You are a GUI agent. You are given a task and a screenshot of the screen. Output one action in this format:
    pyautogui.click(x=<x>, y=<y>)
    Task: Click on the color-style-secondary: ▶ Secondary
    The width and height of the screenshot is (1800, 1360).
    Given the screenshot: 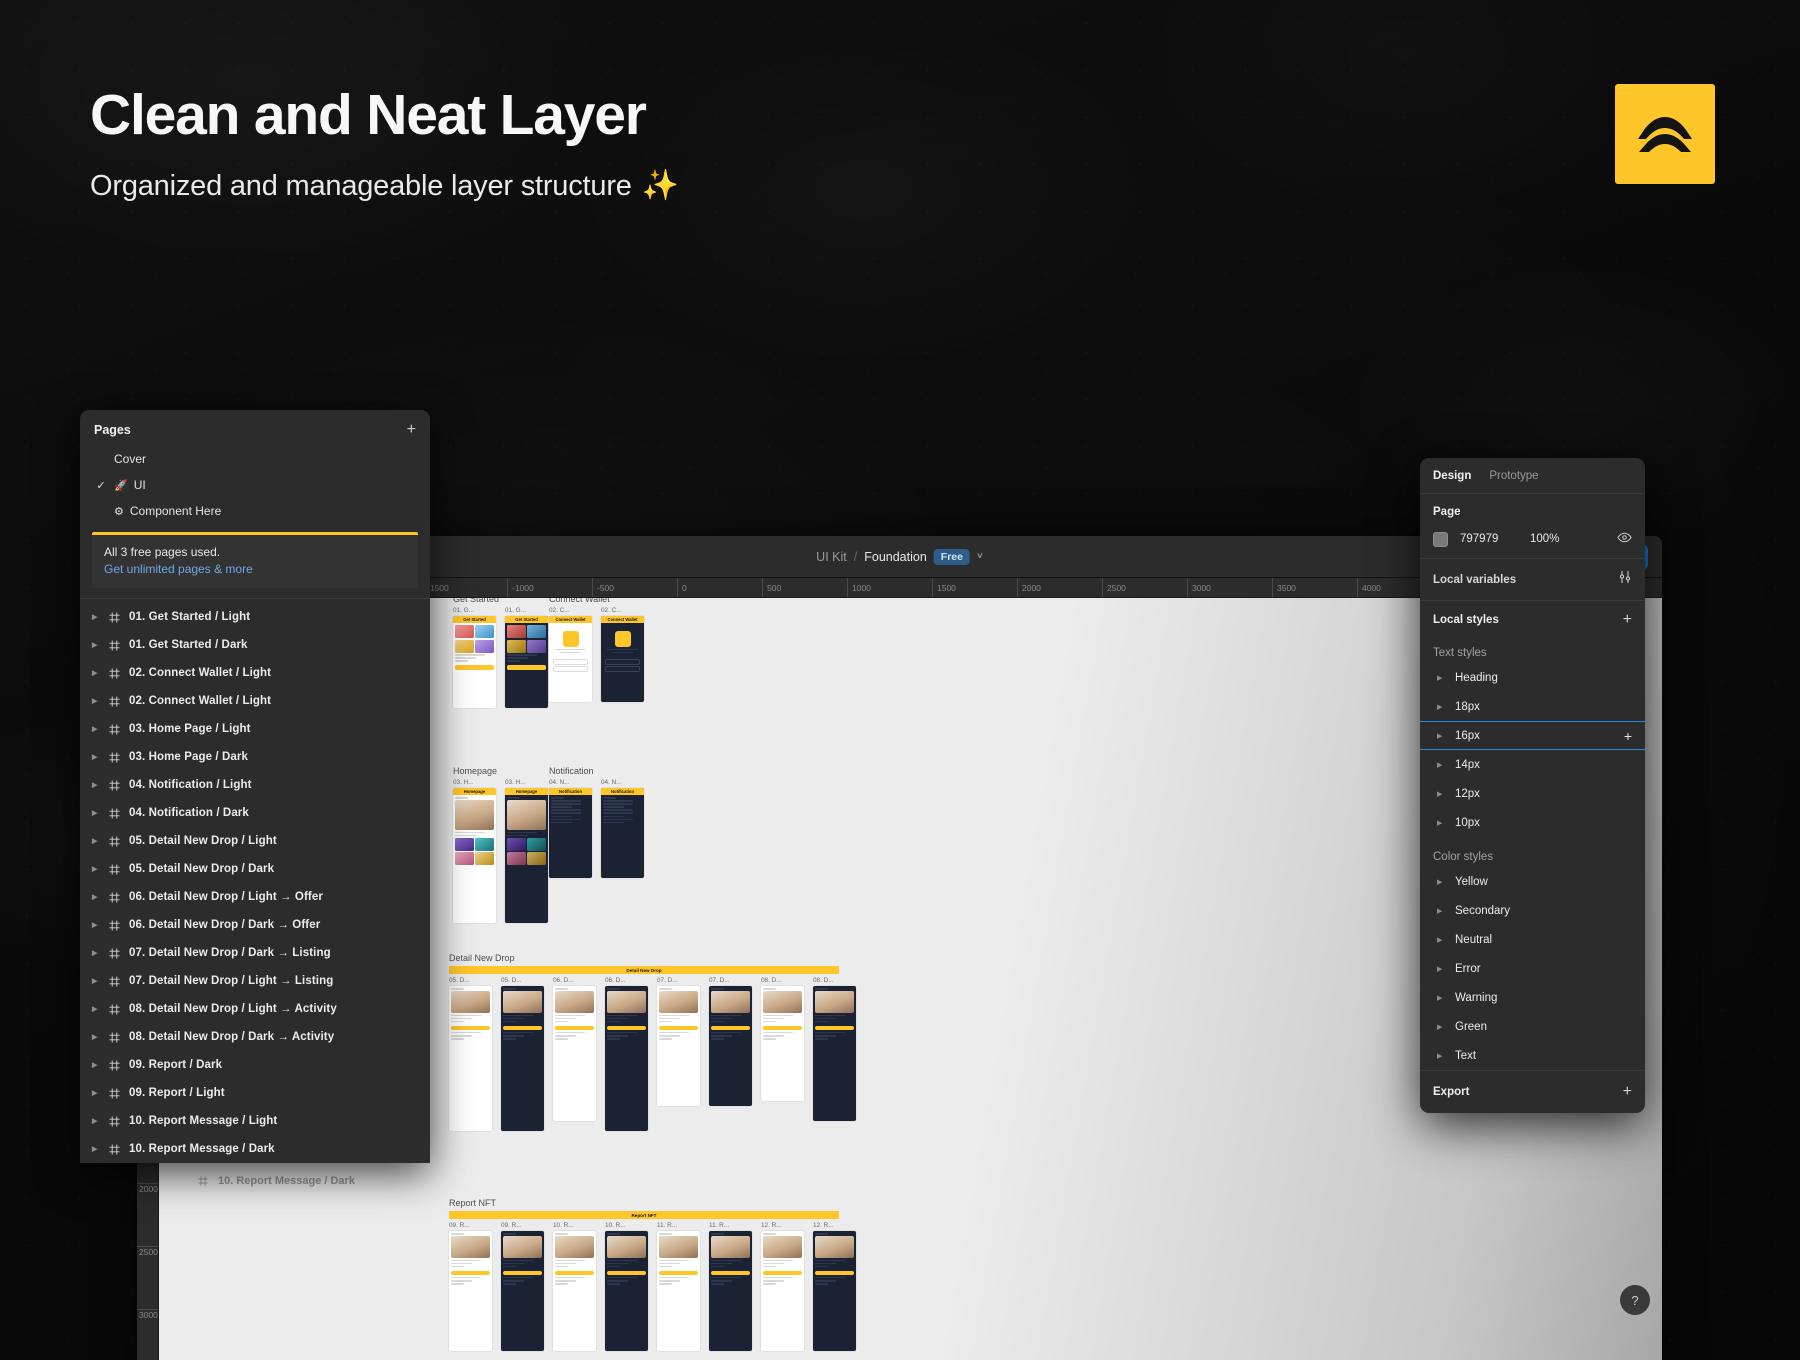 What is the action you would take?
    pyautogui.click(x=1532, y=910)
    